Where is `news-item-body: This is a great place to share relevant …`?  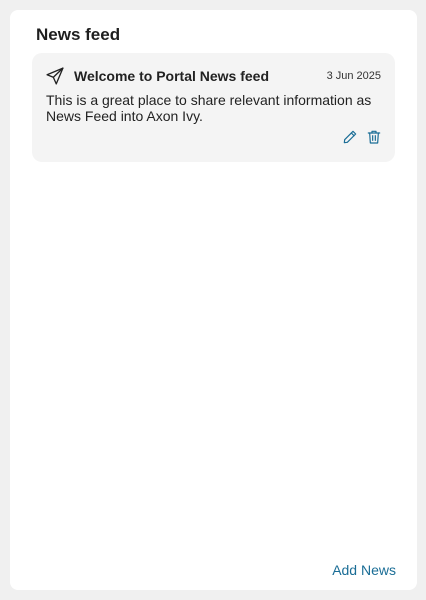
news-item-body: This is a great place to share relevant … is located at coordinates (209, 108).